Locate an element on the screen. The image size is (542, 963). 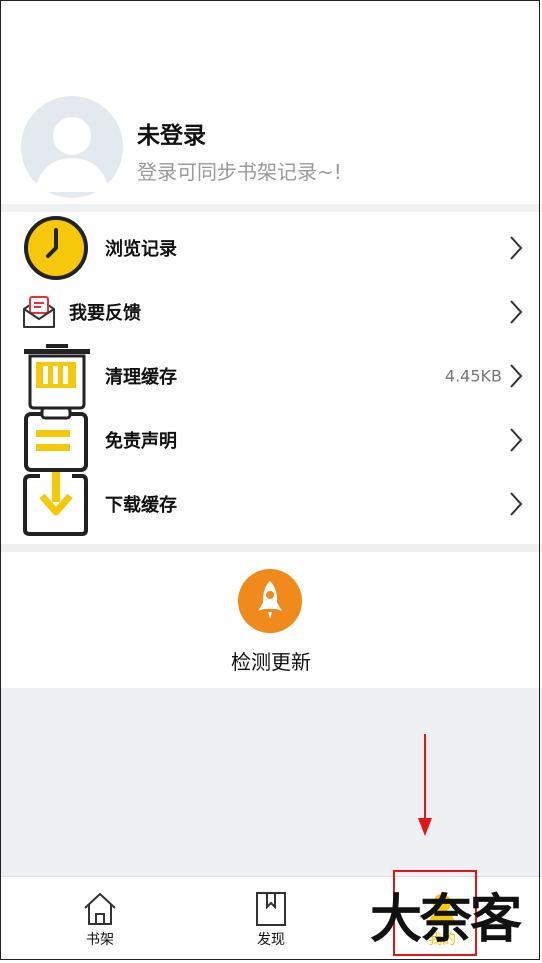
tab-label: 书架 is located at coordinates (100, 940).